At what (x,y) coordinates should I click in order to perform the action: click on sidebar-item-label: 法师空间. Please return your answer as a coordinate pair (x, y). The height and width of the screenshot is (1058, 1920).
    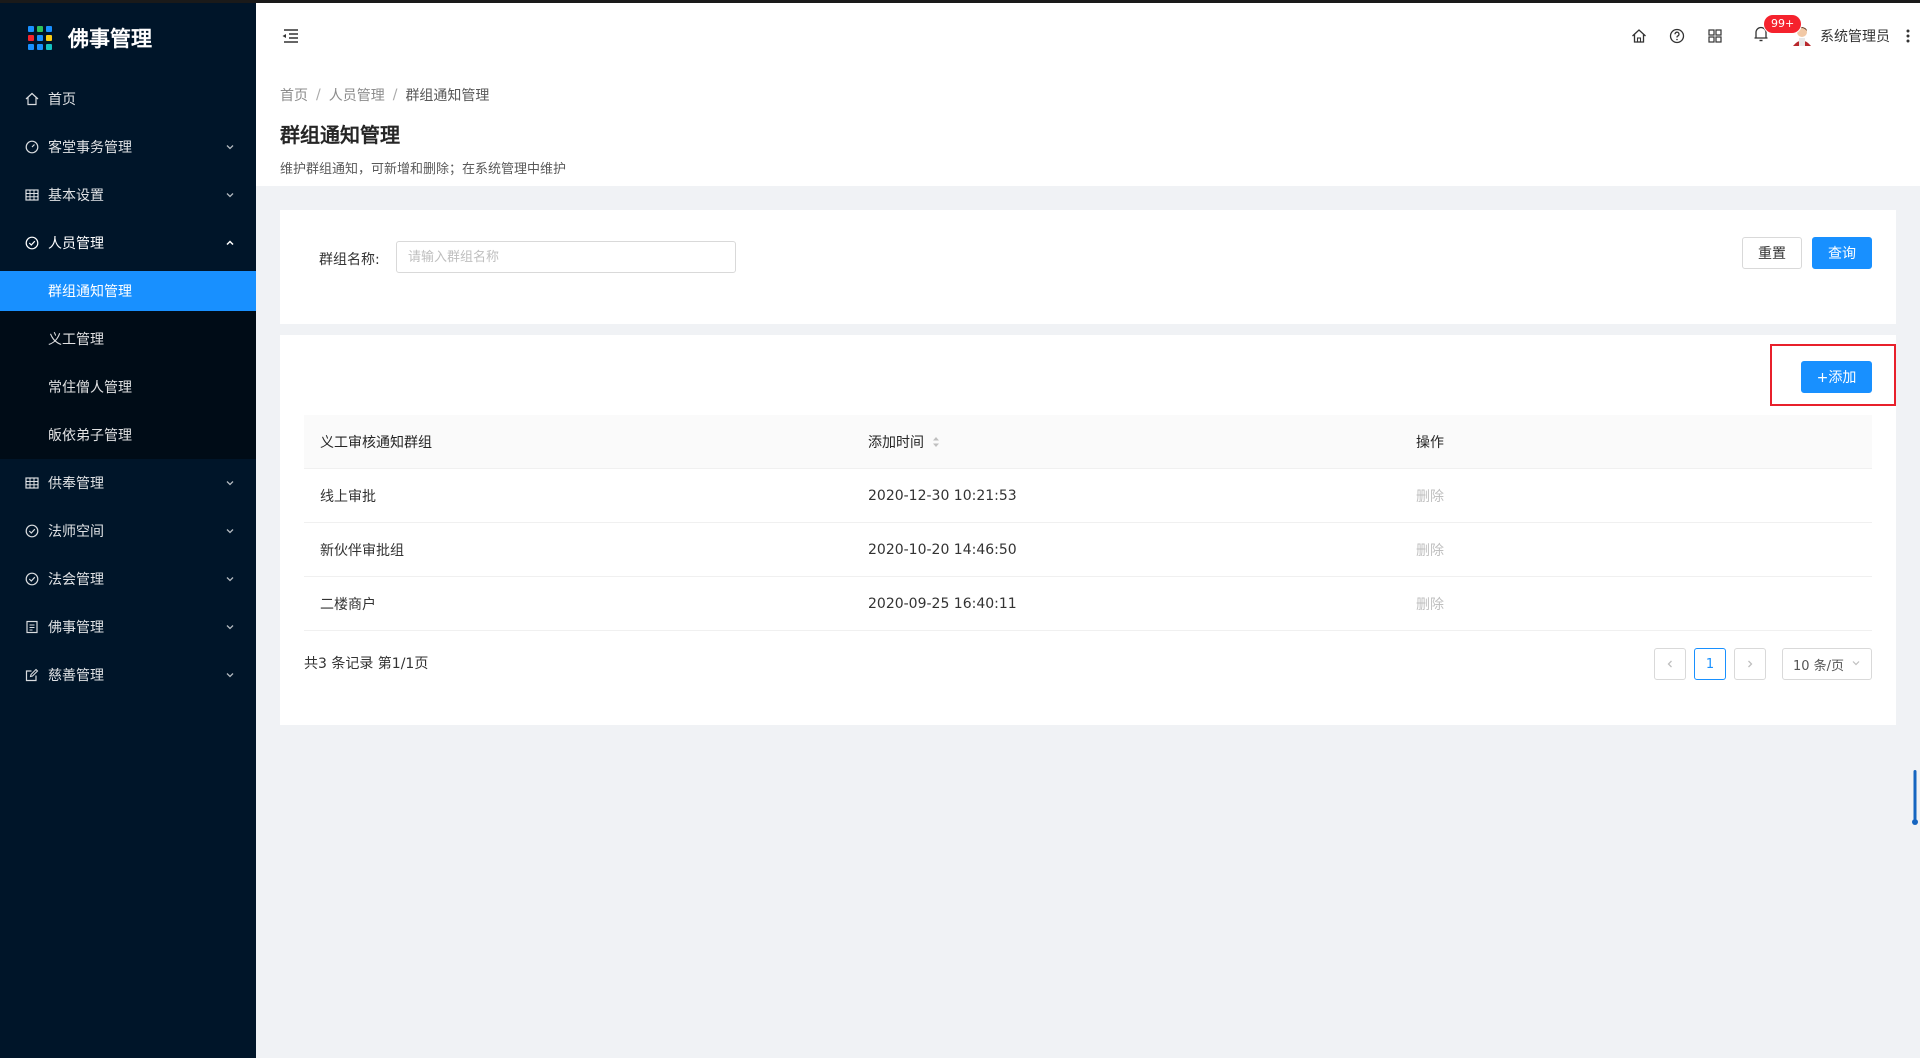
    Looking at the image, I should click on (76, 532).